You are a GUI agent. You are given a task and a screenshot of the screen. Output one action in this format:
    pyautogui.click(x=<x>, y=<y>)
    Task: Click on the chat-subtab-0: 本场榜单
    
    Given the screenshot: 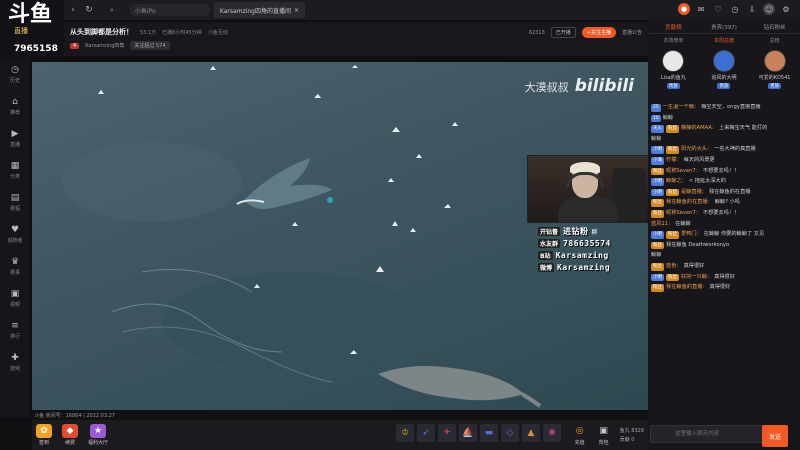 What is the action you would take?
    pyautogui.click(x=673, y=40)
    